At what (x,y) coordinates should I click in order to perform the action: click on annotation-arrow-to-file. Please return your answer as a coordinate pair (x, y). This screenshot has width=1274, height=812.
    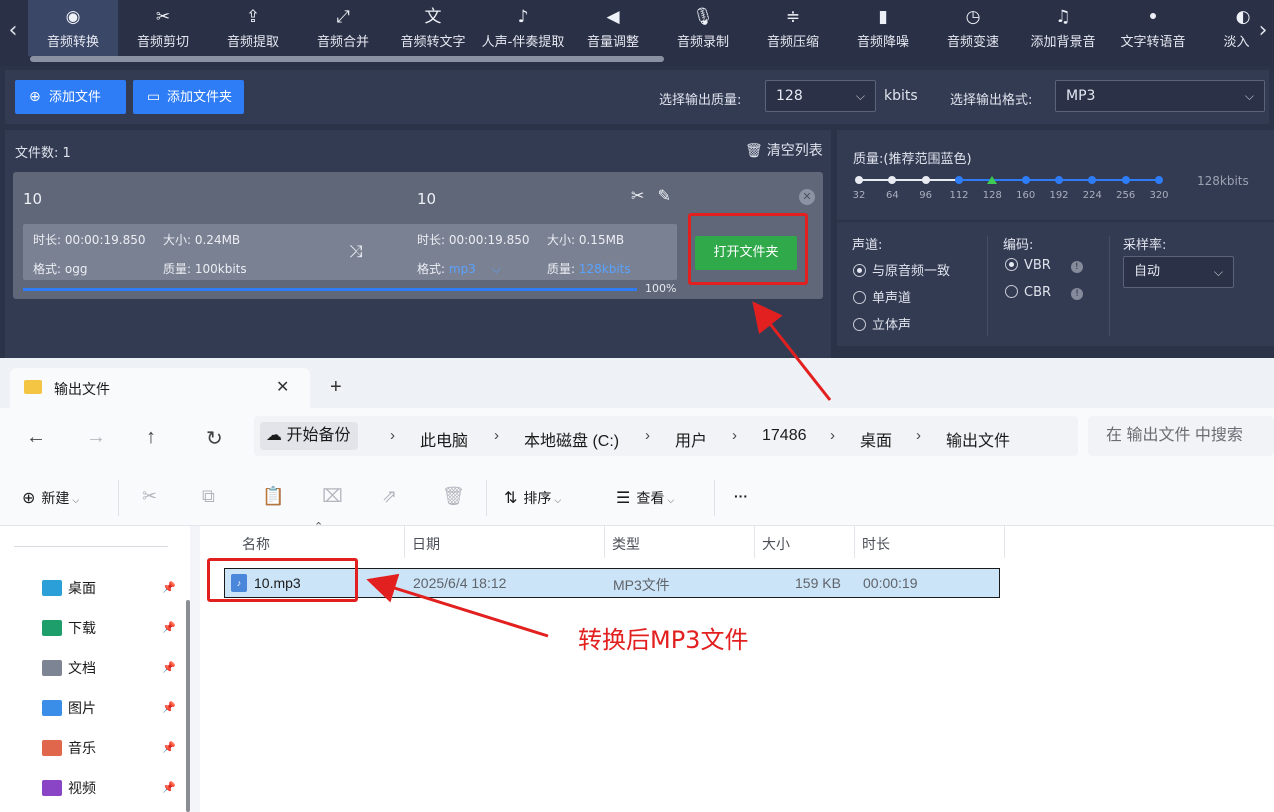
    Looking at the image, I should click on (457, 605).